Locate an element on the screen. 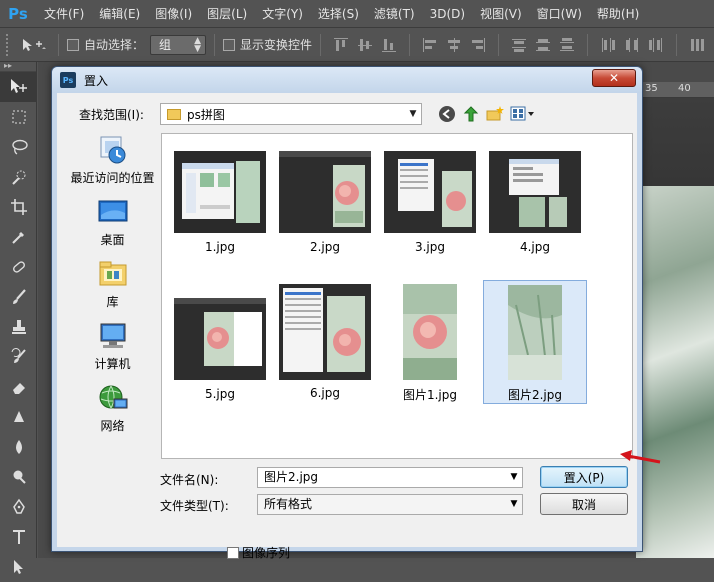 This screenshot has height=582, width=714. file-item: 6.jpg is located at coordinates (325, 342).